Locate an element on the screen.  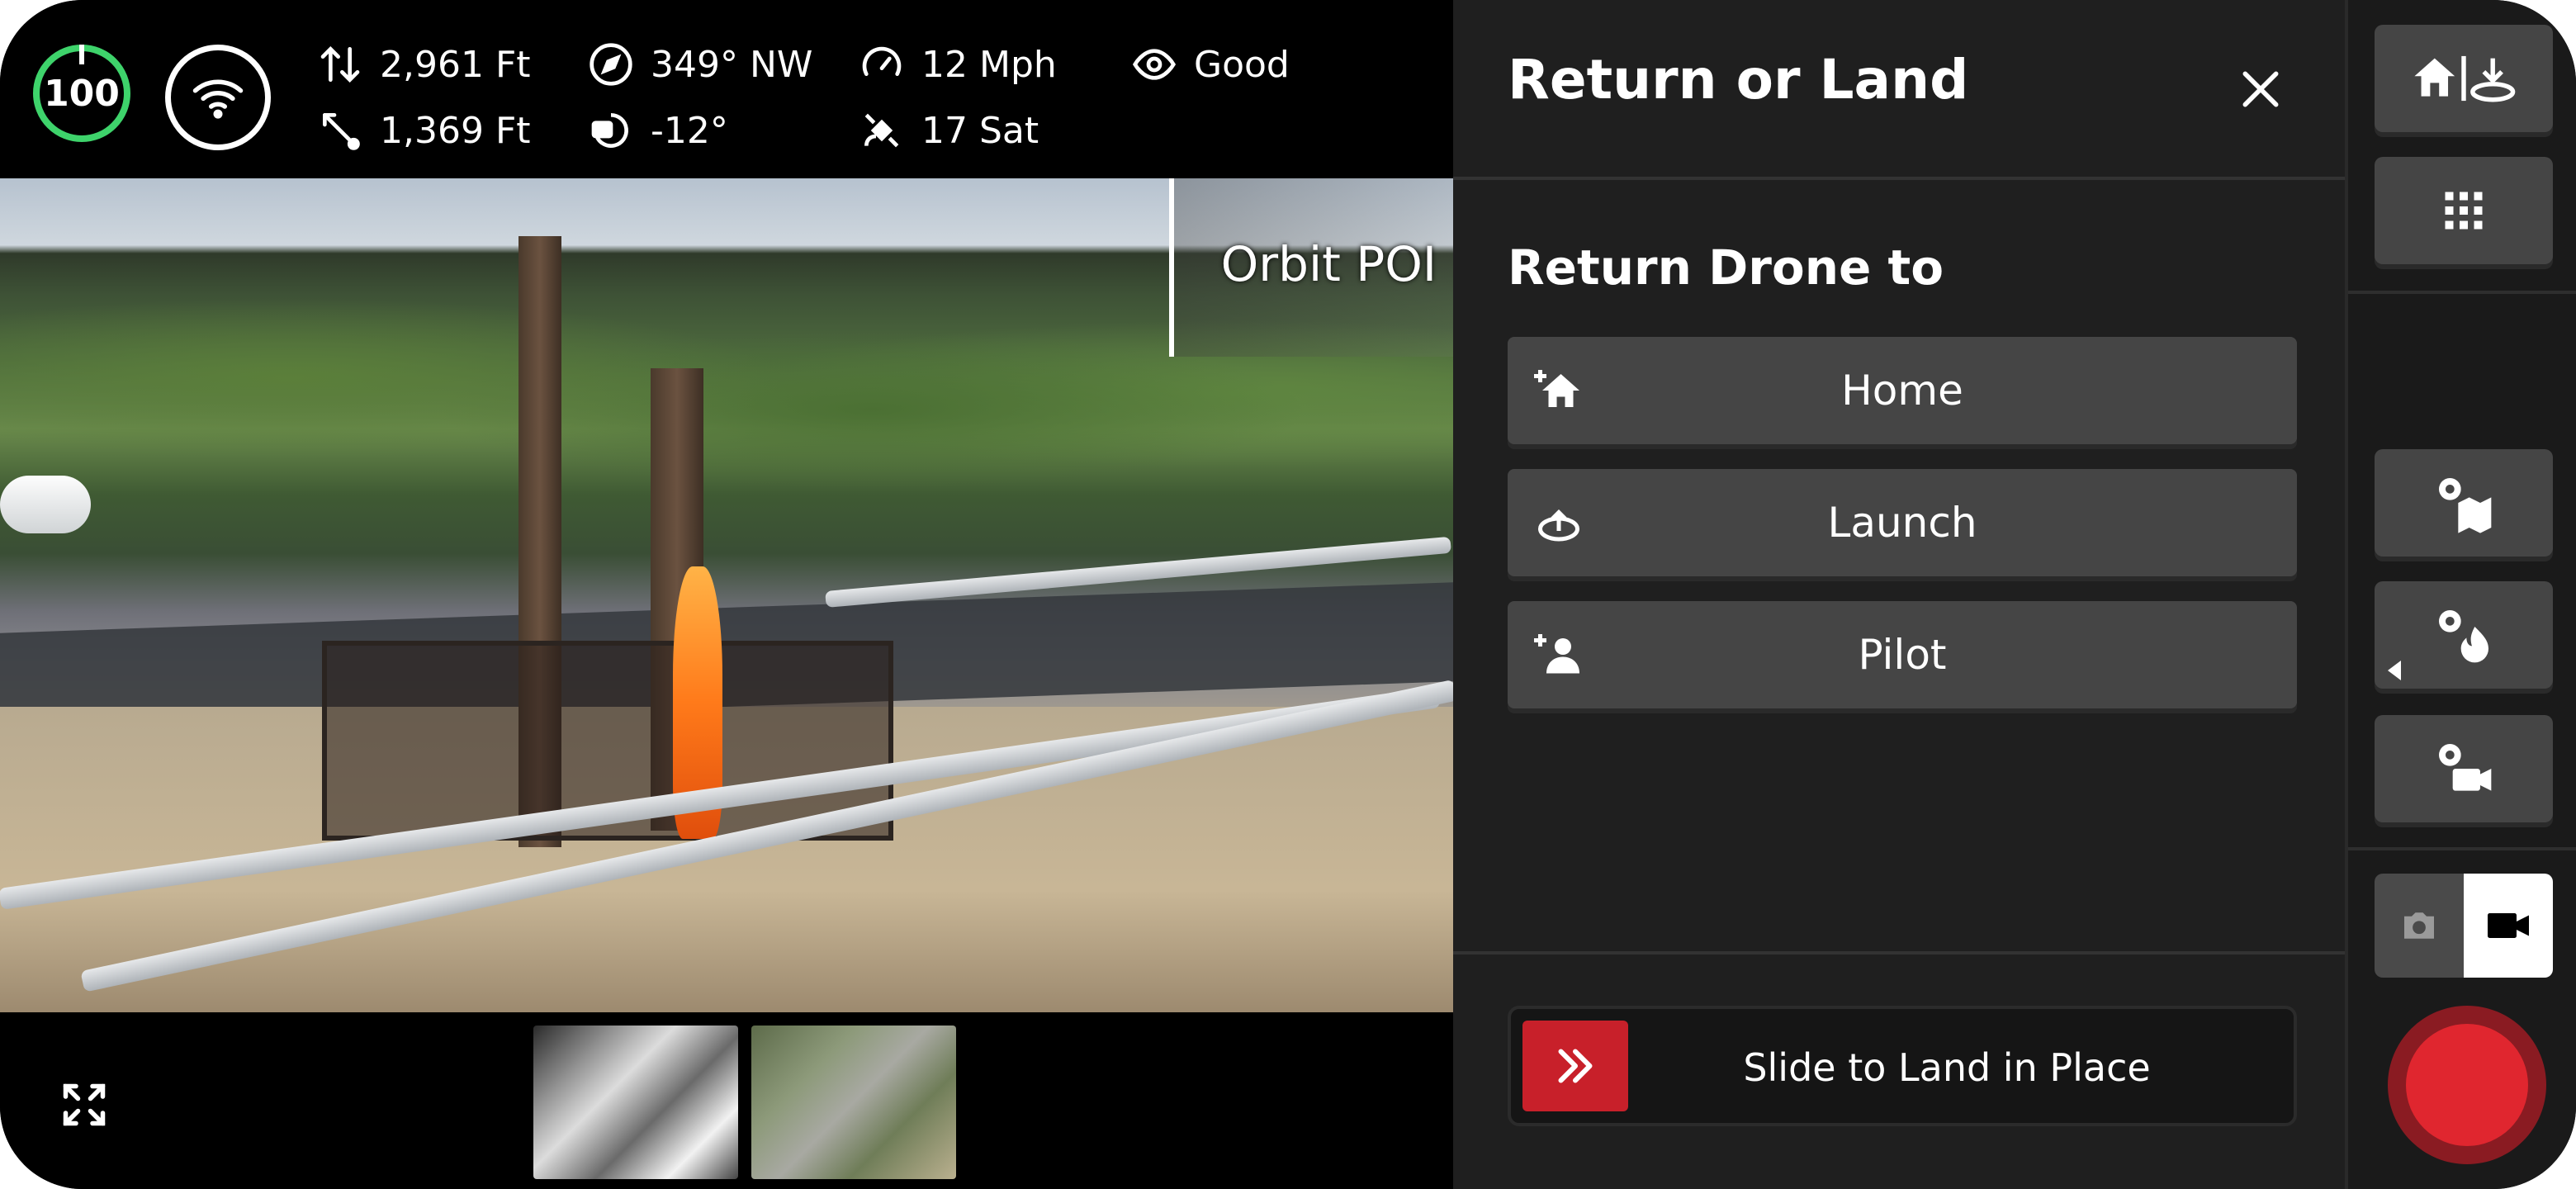
pilot-icon is located at coordinates (1556, 654).